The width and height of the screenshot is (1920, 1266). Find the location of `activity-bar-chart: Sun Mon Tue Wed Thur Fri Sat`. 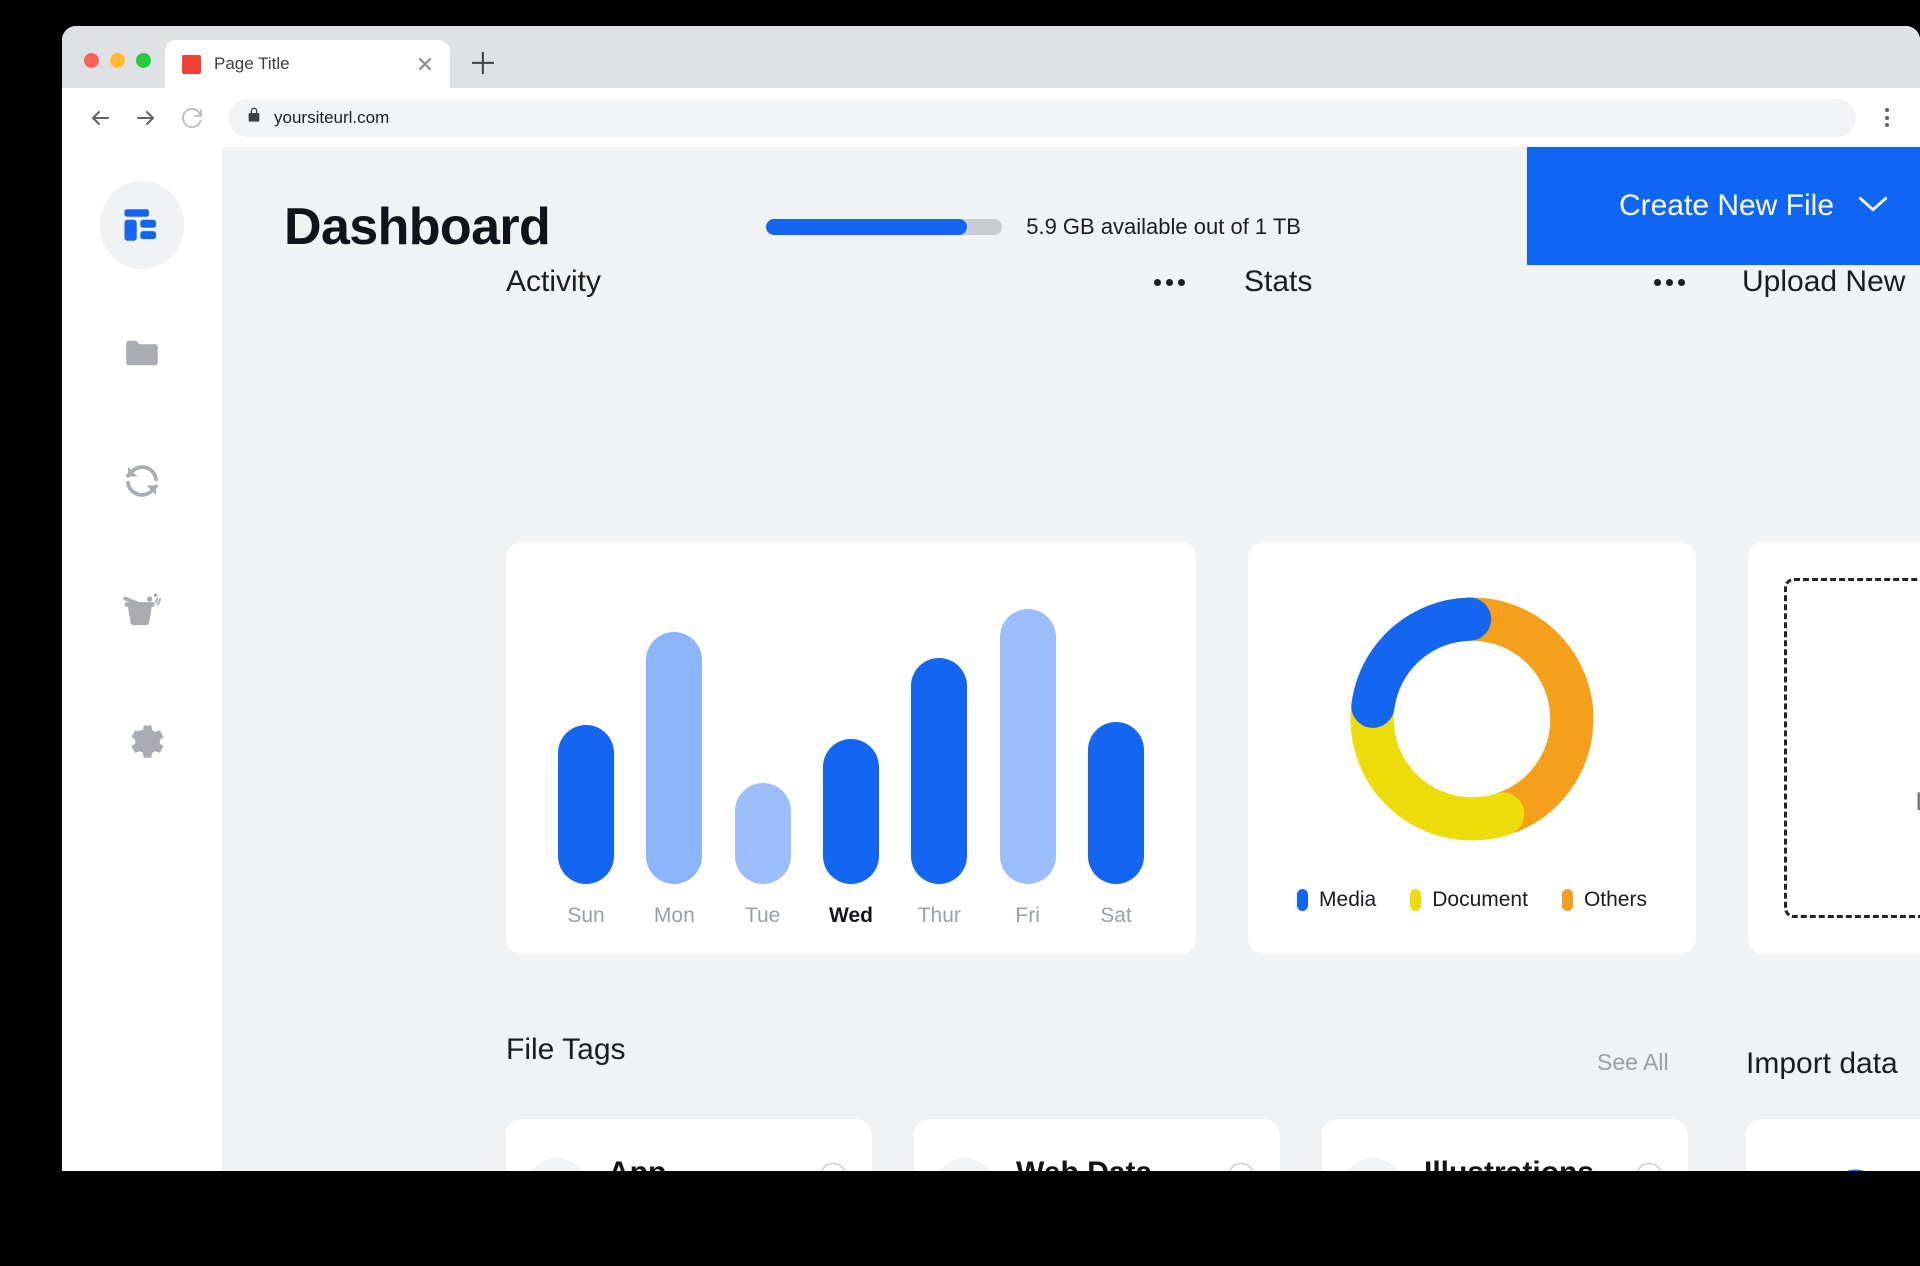

activity-bar-chart: Sun Mon Tue Wed Thur Fri Sat is located at coordinates (851, 748).